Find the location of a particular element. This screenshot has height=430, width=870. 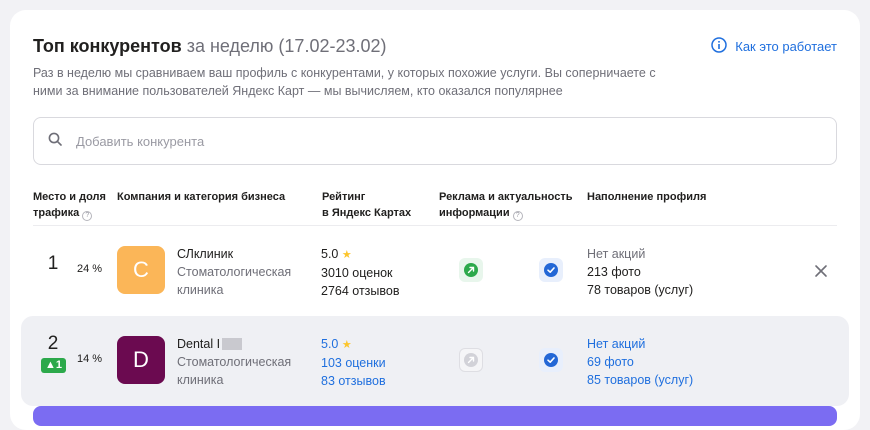

profile-fill: Нет акций 213 фото 78 товаров (услуг) is located at coordinates (640, 272).